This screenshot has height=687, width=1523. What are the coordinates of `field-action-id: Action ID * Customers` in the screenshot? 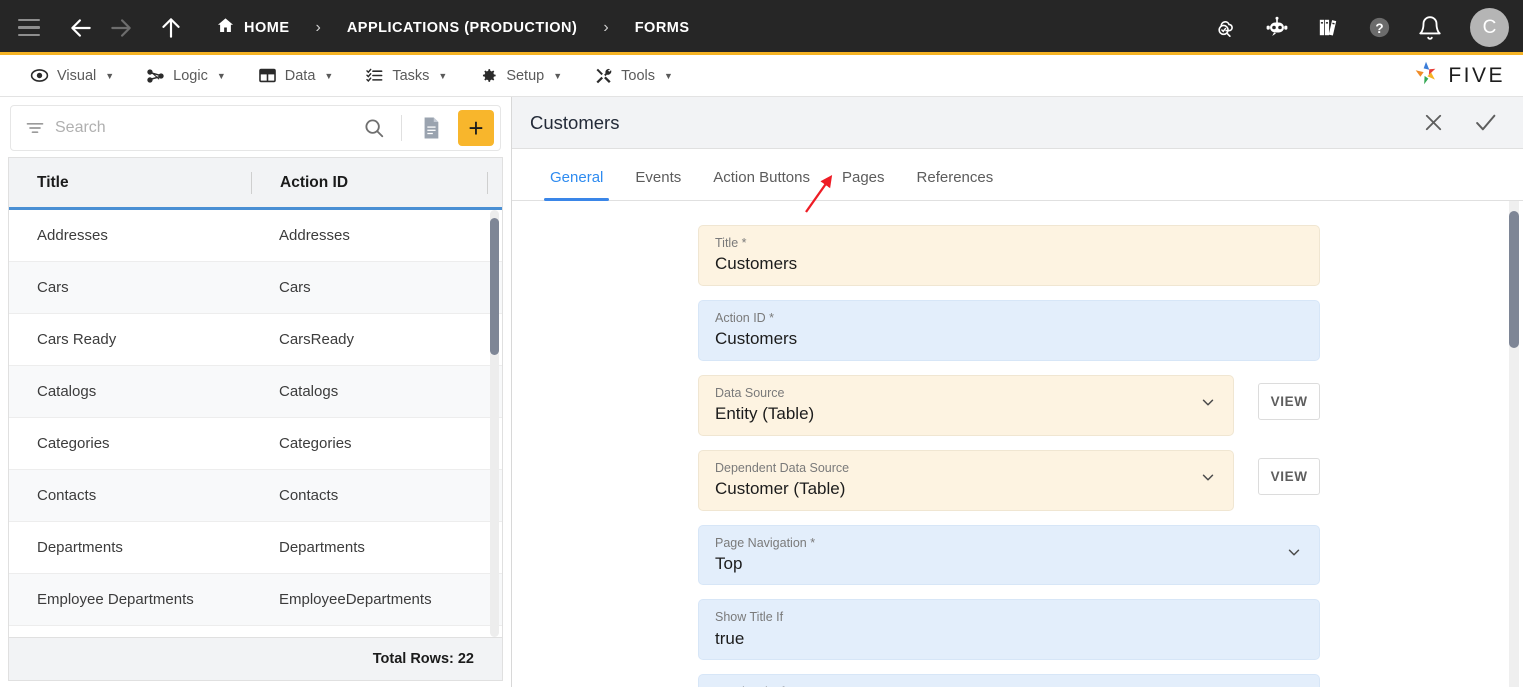 It's located at (1009, 330).